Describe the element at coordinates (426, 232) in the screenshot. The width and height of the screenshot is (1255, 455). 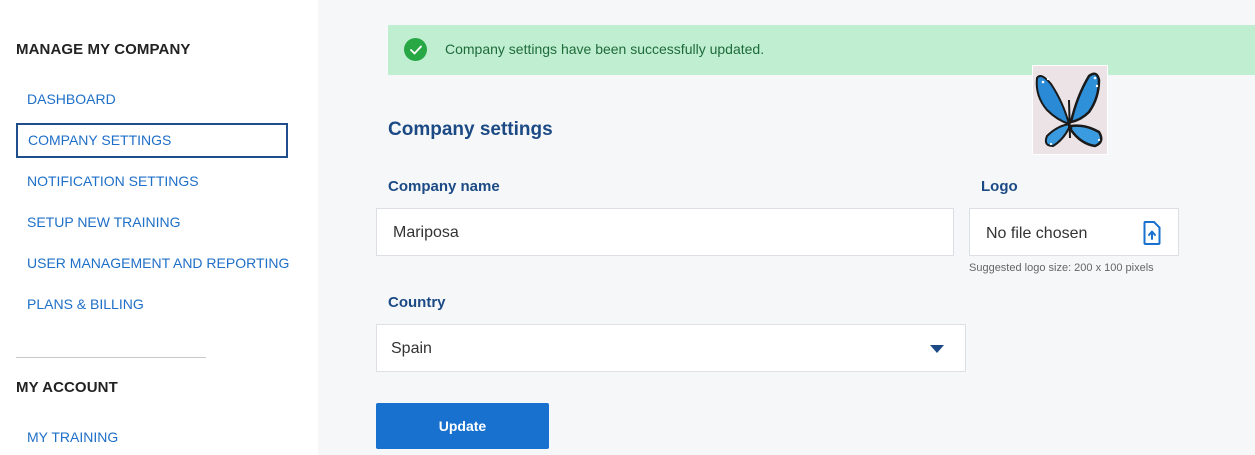
I see `company-name-value: Mariposa` at that location.